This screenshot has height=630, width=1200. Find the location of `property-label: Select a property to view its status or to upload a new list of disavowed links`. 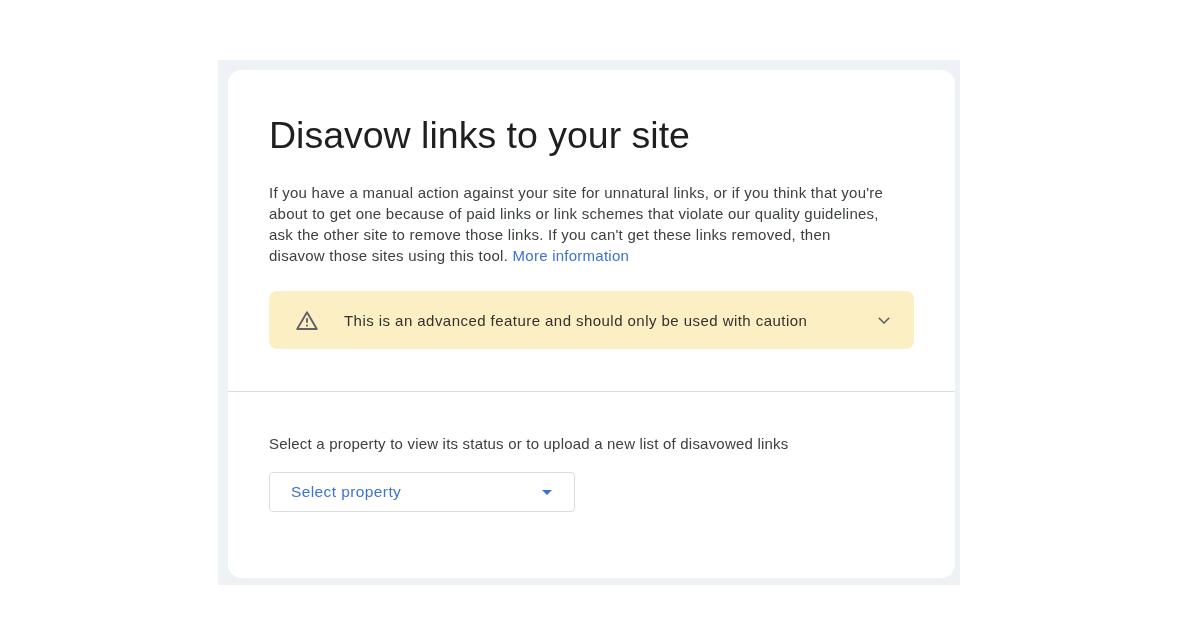

property-label: Select a property to view its status or to upload a new list of disavowed links is located at coordinates (529, 444).